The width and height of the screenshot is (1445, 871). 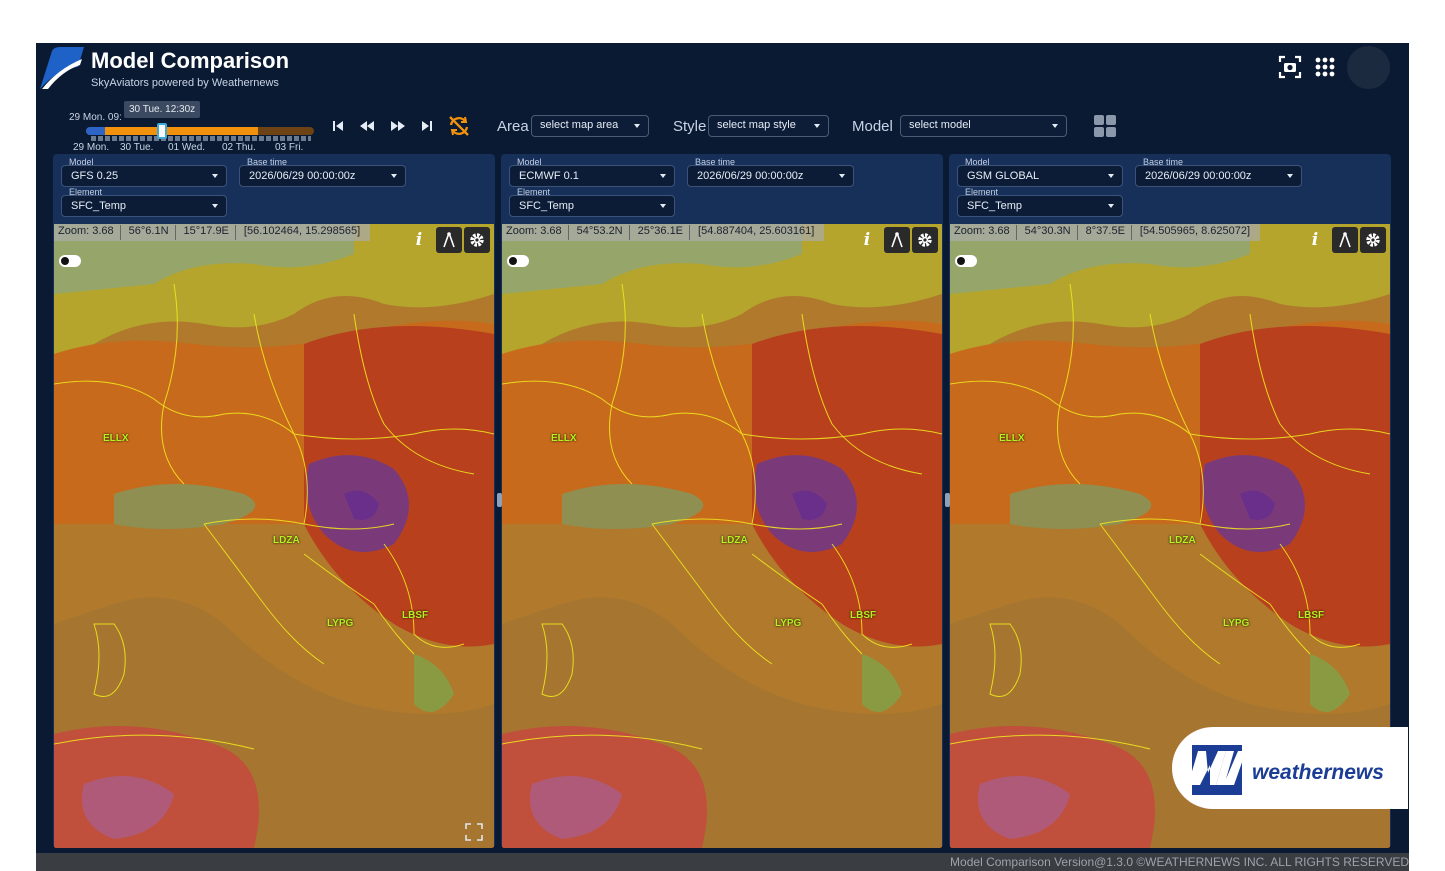 I want to click on cursor-longitude: 8°37.5E, so click(x=1109, y=232).